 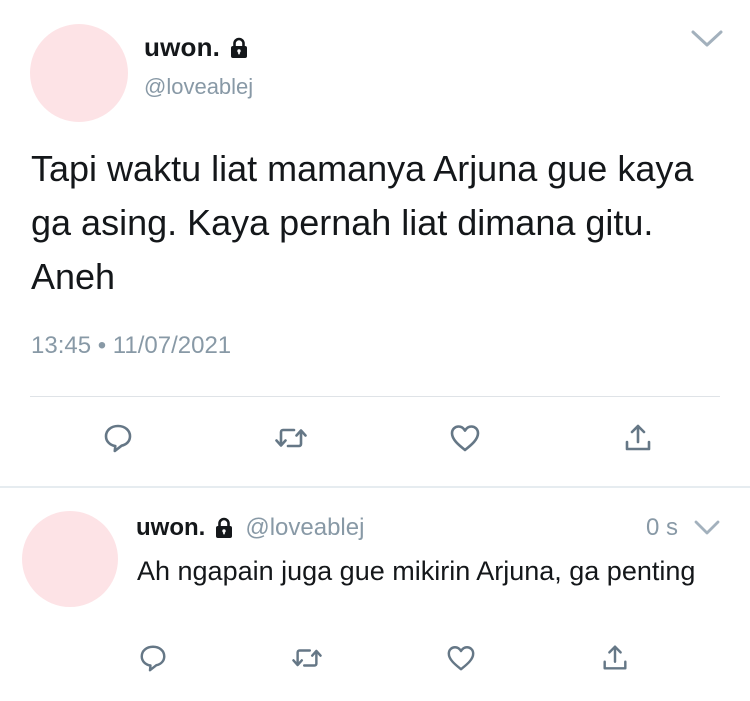 I want to click on section-divider, so click(x=375, y=487).